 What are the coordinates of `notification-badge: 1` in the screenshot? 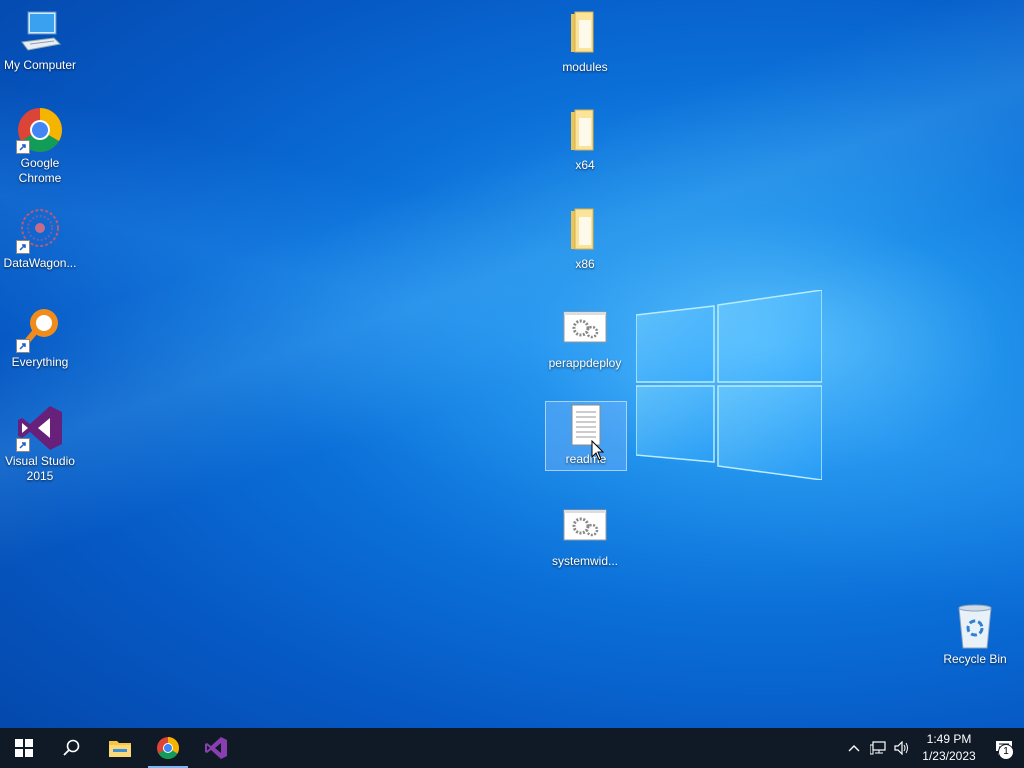 It's located at (1006, 752).